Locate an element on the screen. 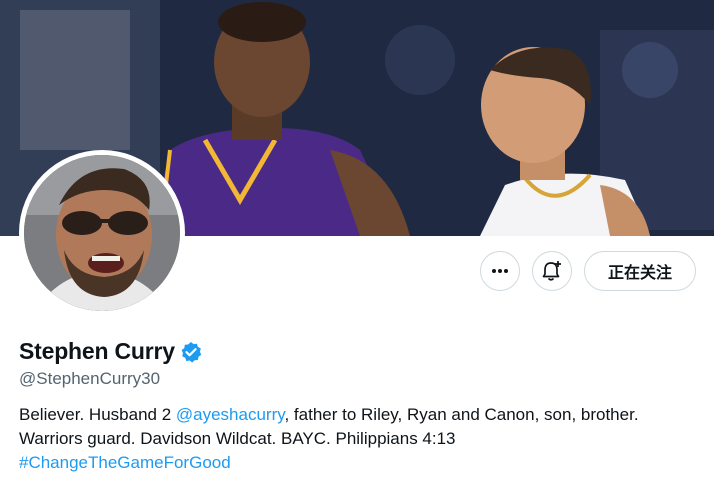  notifications-button is located at coordinates (552, 271).